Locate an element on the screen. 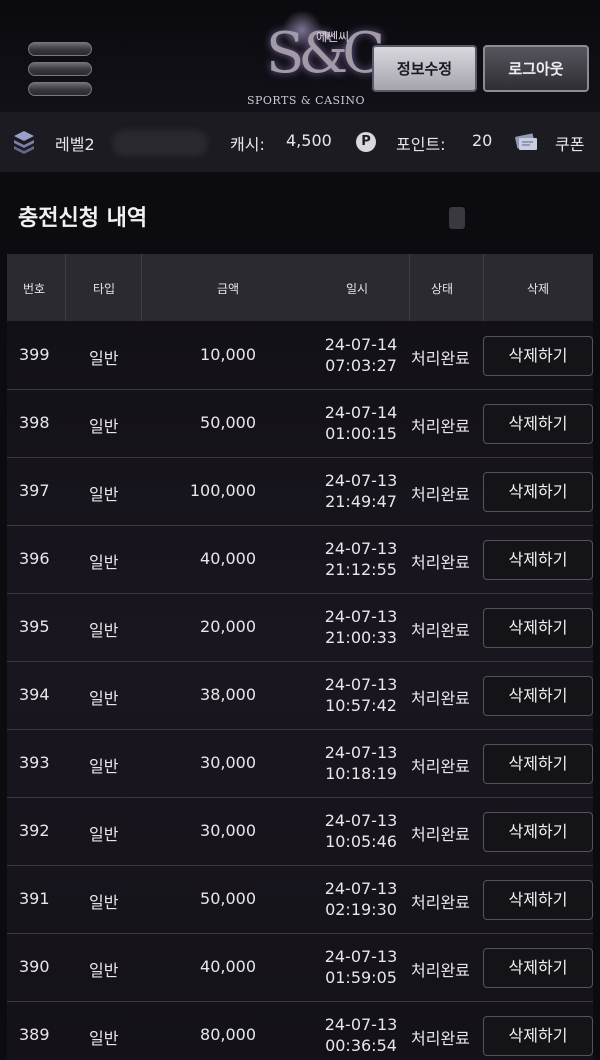  table-row: 399 일반 10,000 24-07-14 07:03:27 처리완료 삭제하기 is located at coordinates (300, 356).